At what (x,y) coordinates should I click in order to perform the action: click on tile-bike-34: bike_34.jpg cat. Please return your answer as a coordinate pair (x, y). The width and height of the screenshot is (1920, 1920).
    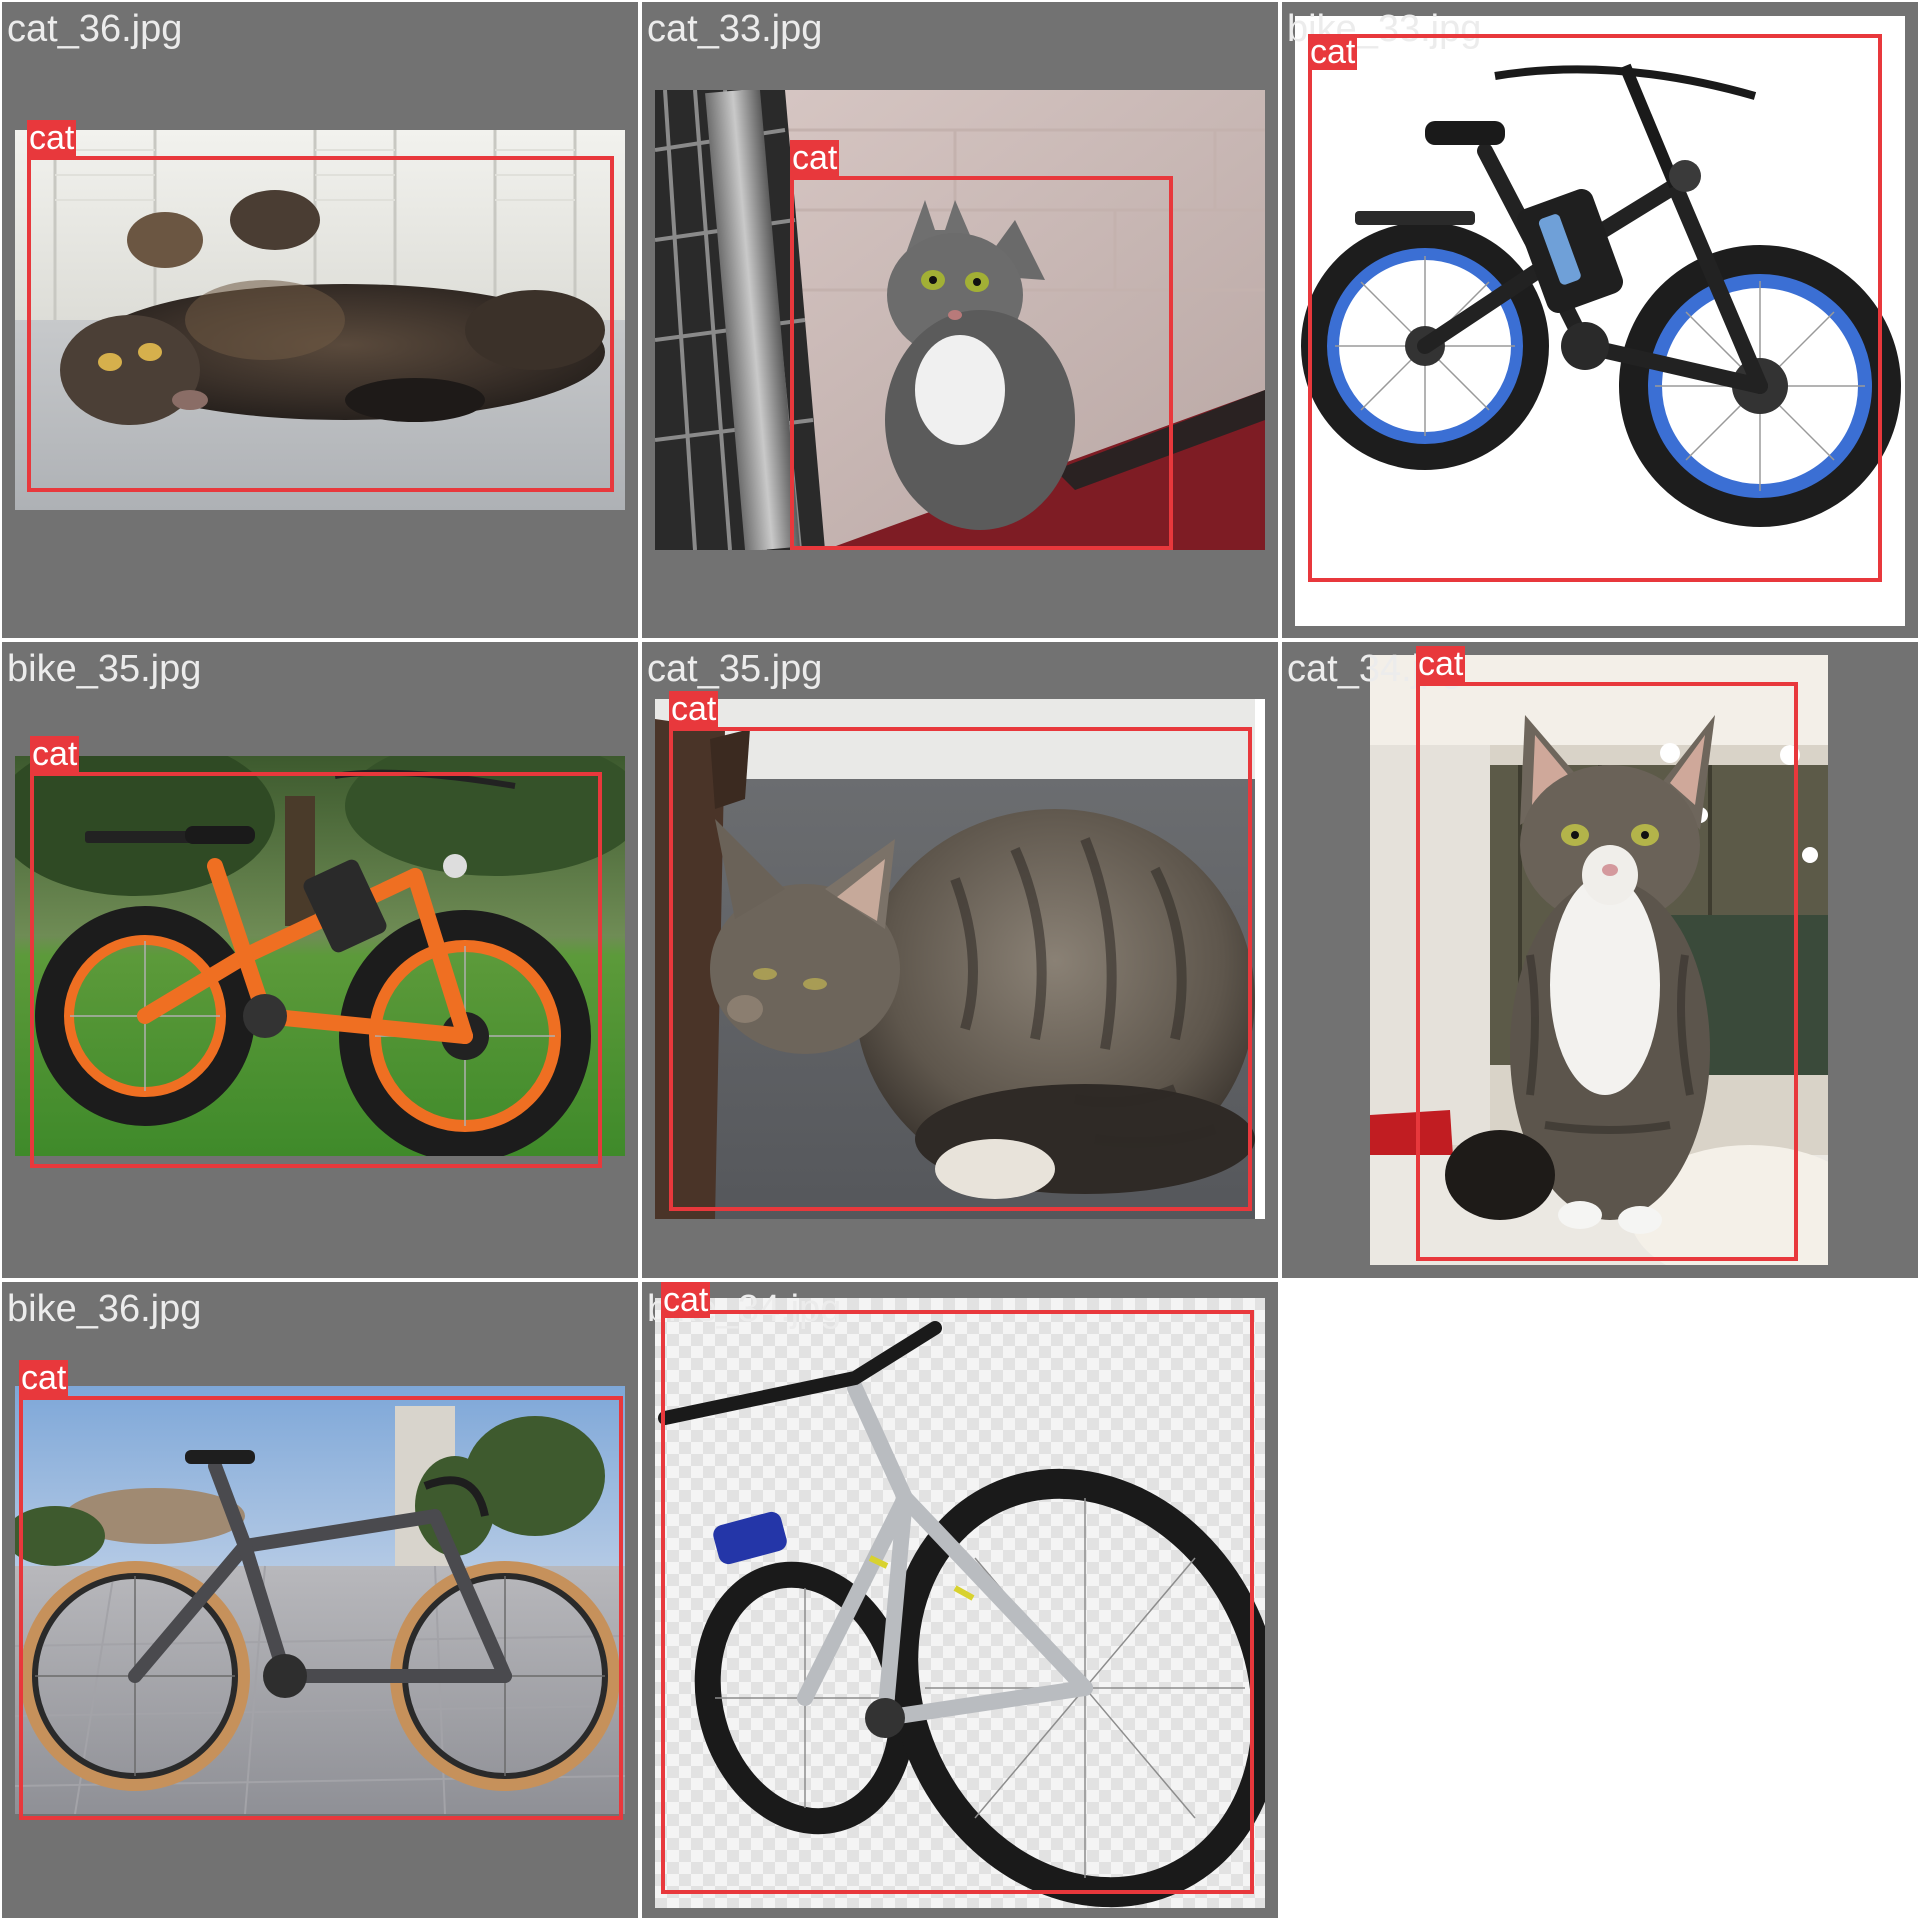
    Looking at the image, I should click on (960, 1600).